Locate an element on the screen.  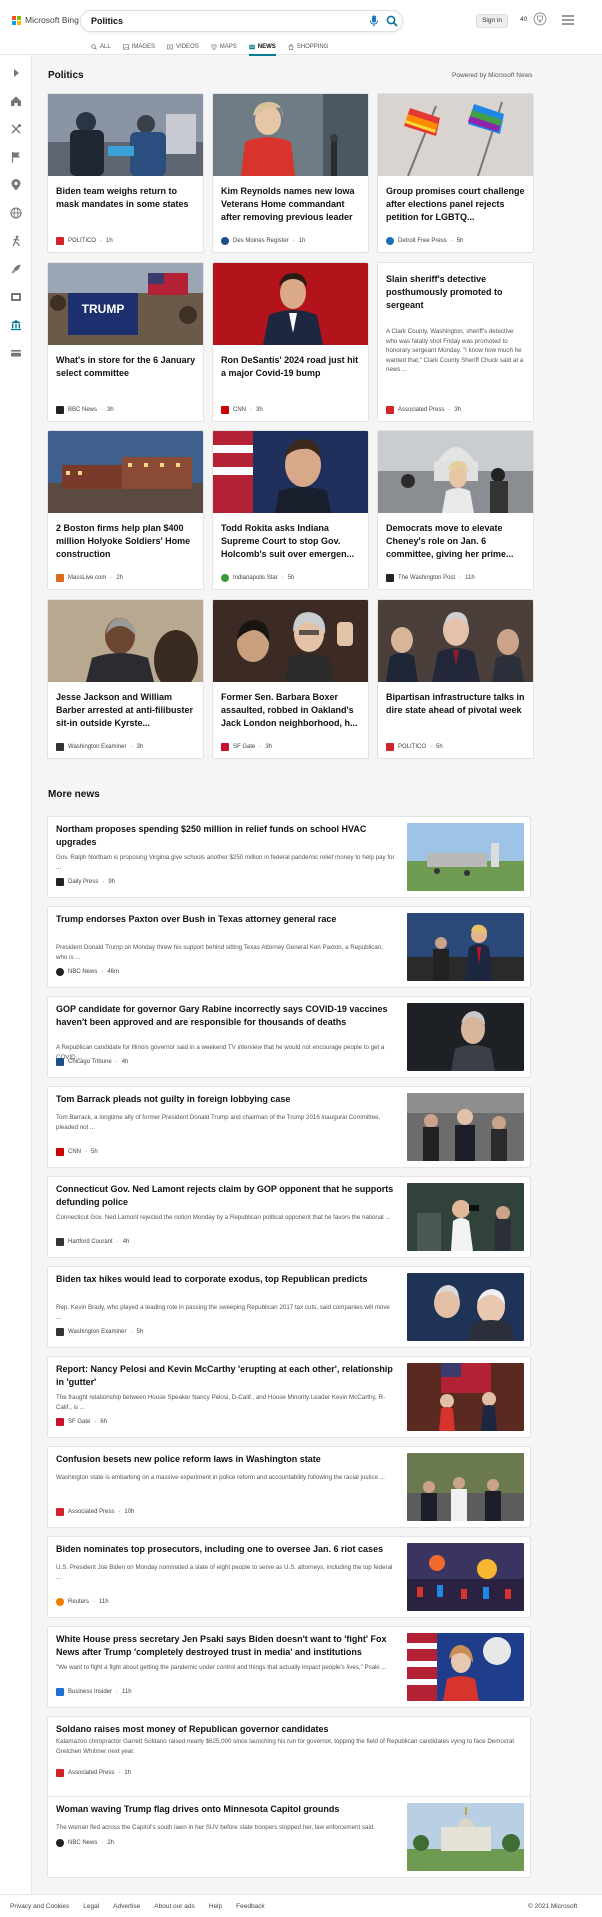
rewards-count: 40 is located at coordinates (523, 19).